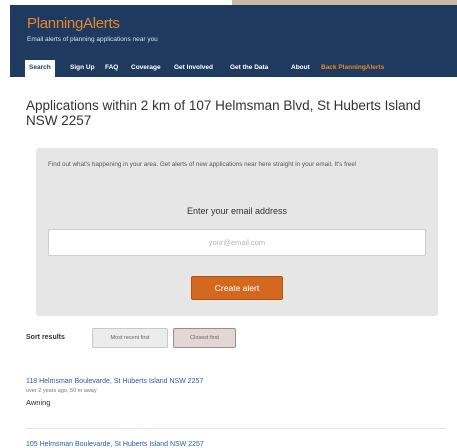 This screenshot has width=457, height=448. Describe the element at coordinates (204, 338) in the screenshot. I see `sort-closest-button: Closest first` at that location.